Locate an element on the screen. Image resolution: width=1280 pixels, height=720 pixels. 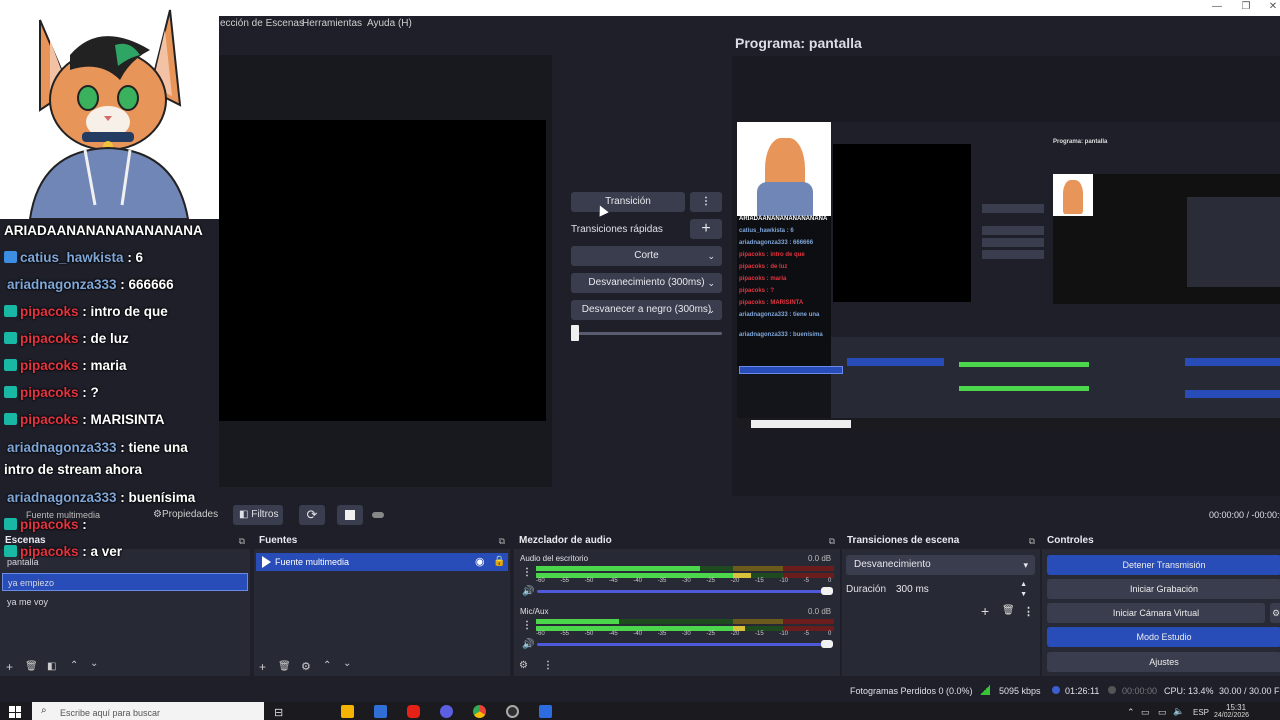
quick-transition-cut: Corte ⌄ is located at coordinates (646, 256).